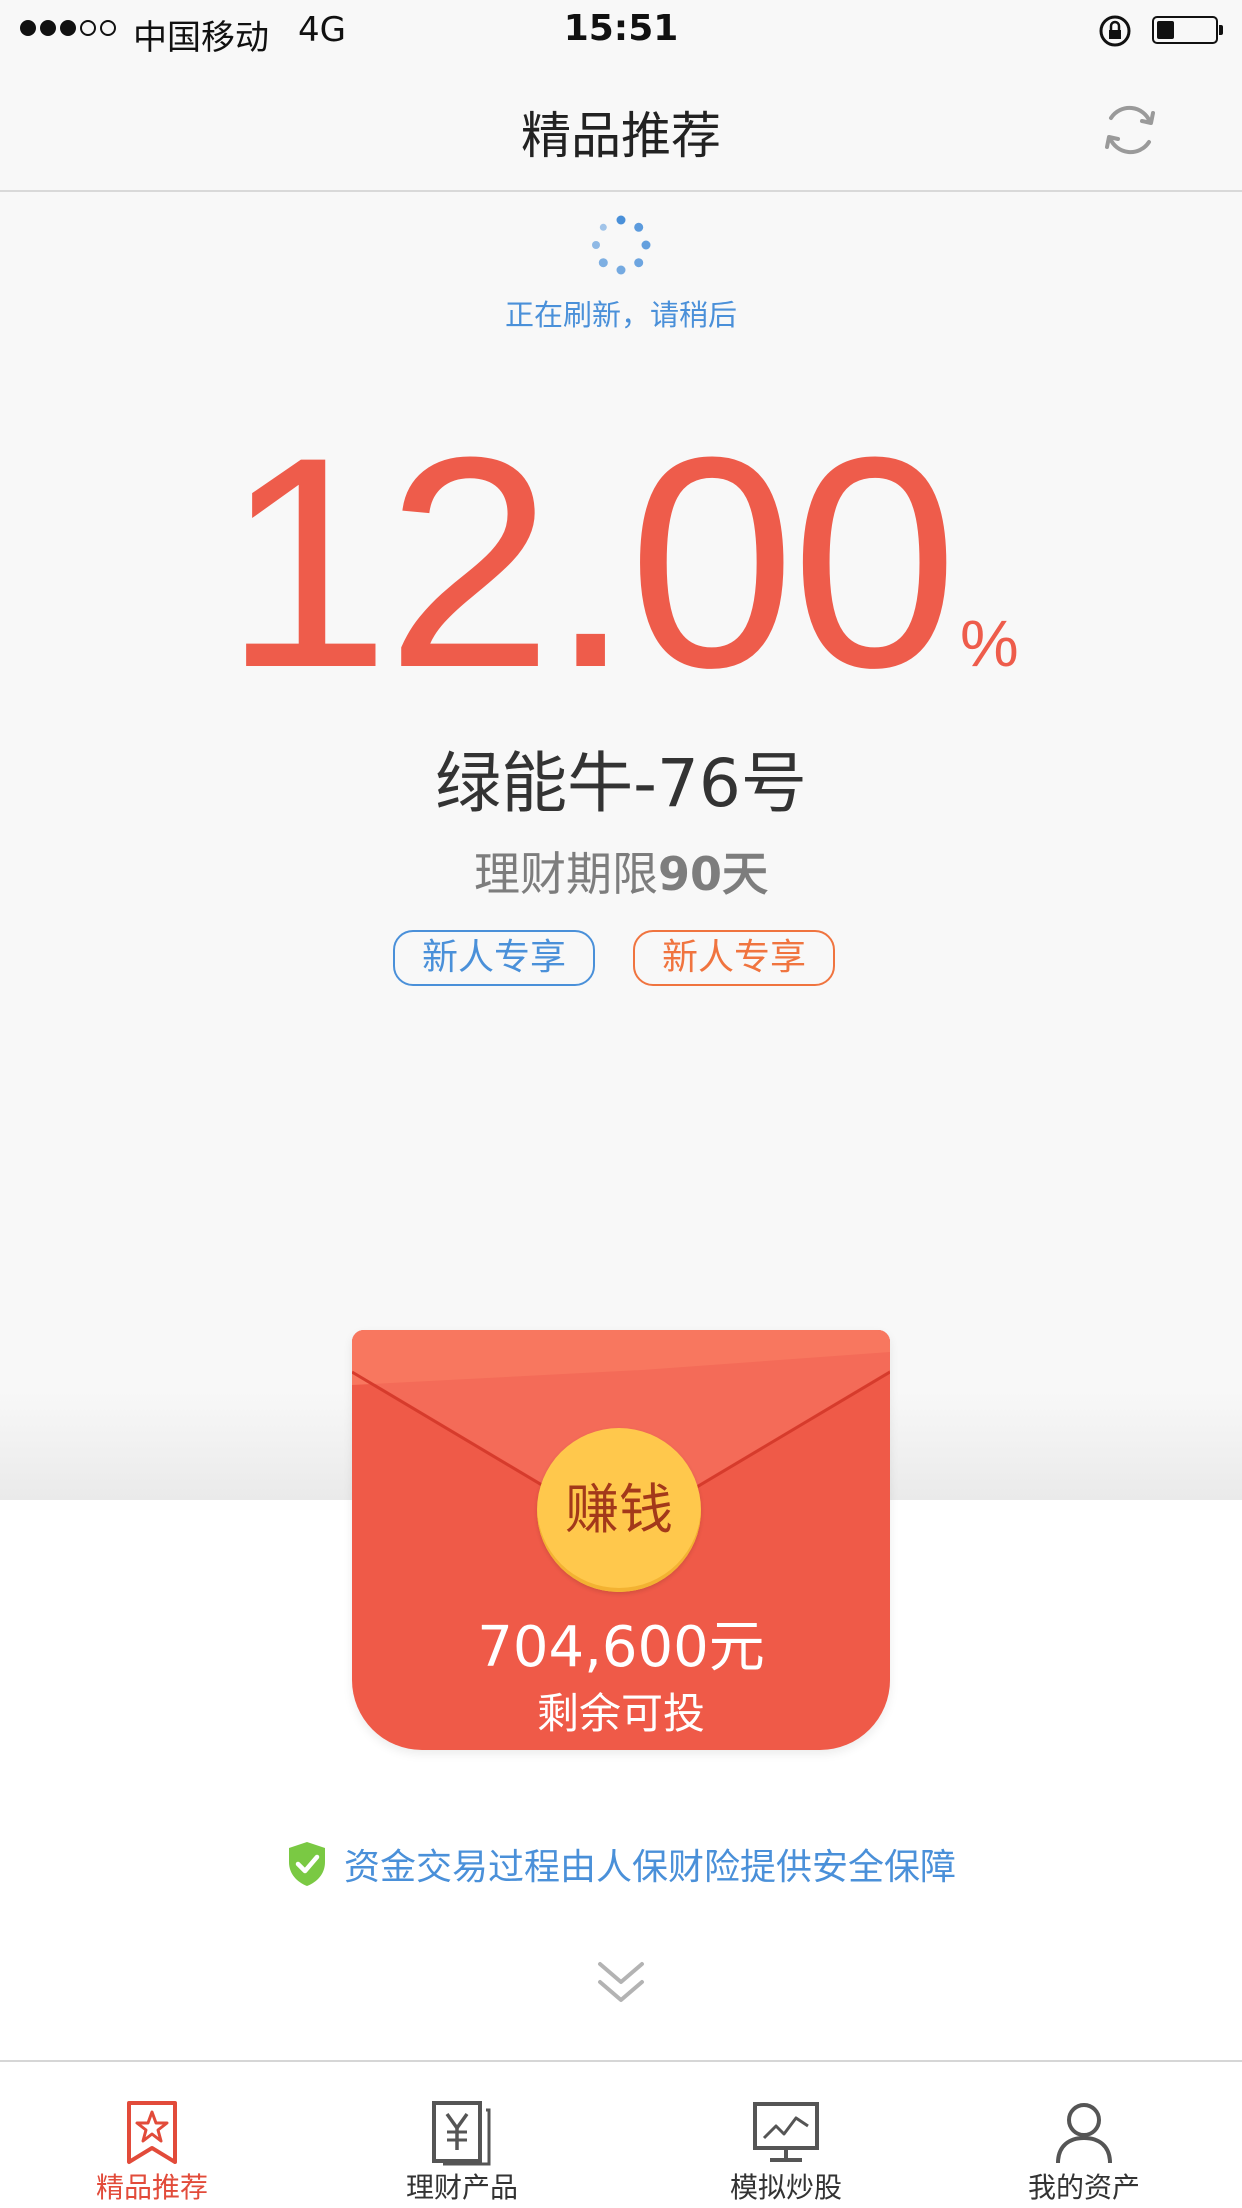 The height and width of the screenshot is (2208, 1242). I want to click on security-note: 资金交易过程由人保财险提供安全保障, so click(621, 1865).